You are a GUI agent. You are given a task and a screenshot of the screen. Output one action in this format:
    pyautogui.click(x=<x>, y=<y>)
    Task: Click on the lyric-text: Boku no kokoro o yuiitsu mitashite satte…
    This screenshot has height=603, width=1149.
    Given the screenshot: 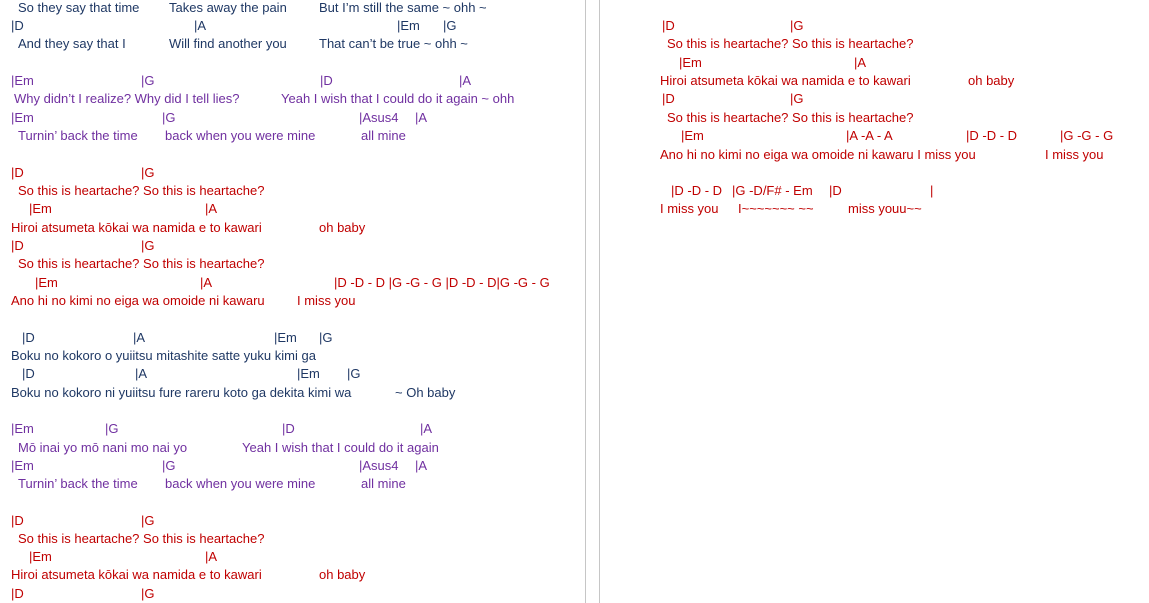 What is the action you would take?
    pyautogui.click(x=163, y=355)
    